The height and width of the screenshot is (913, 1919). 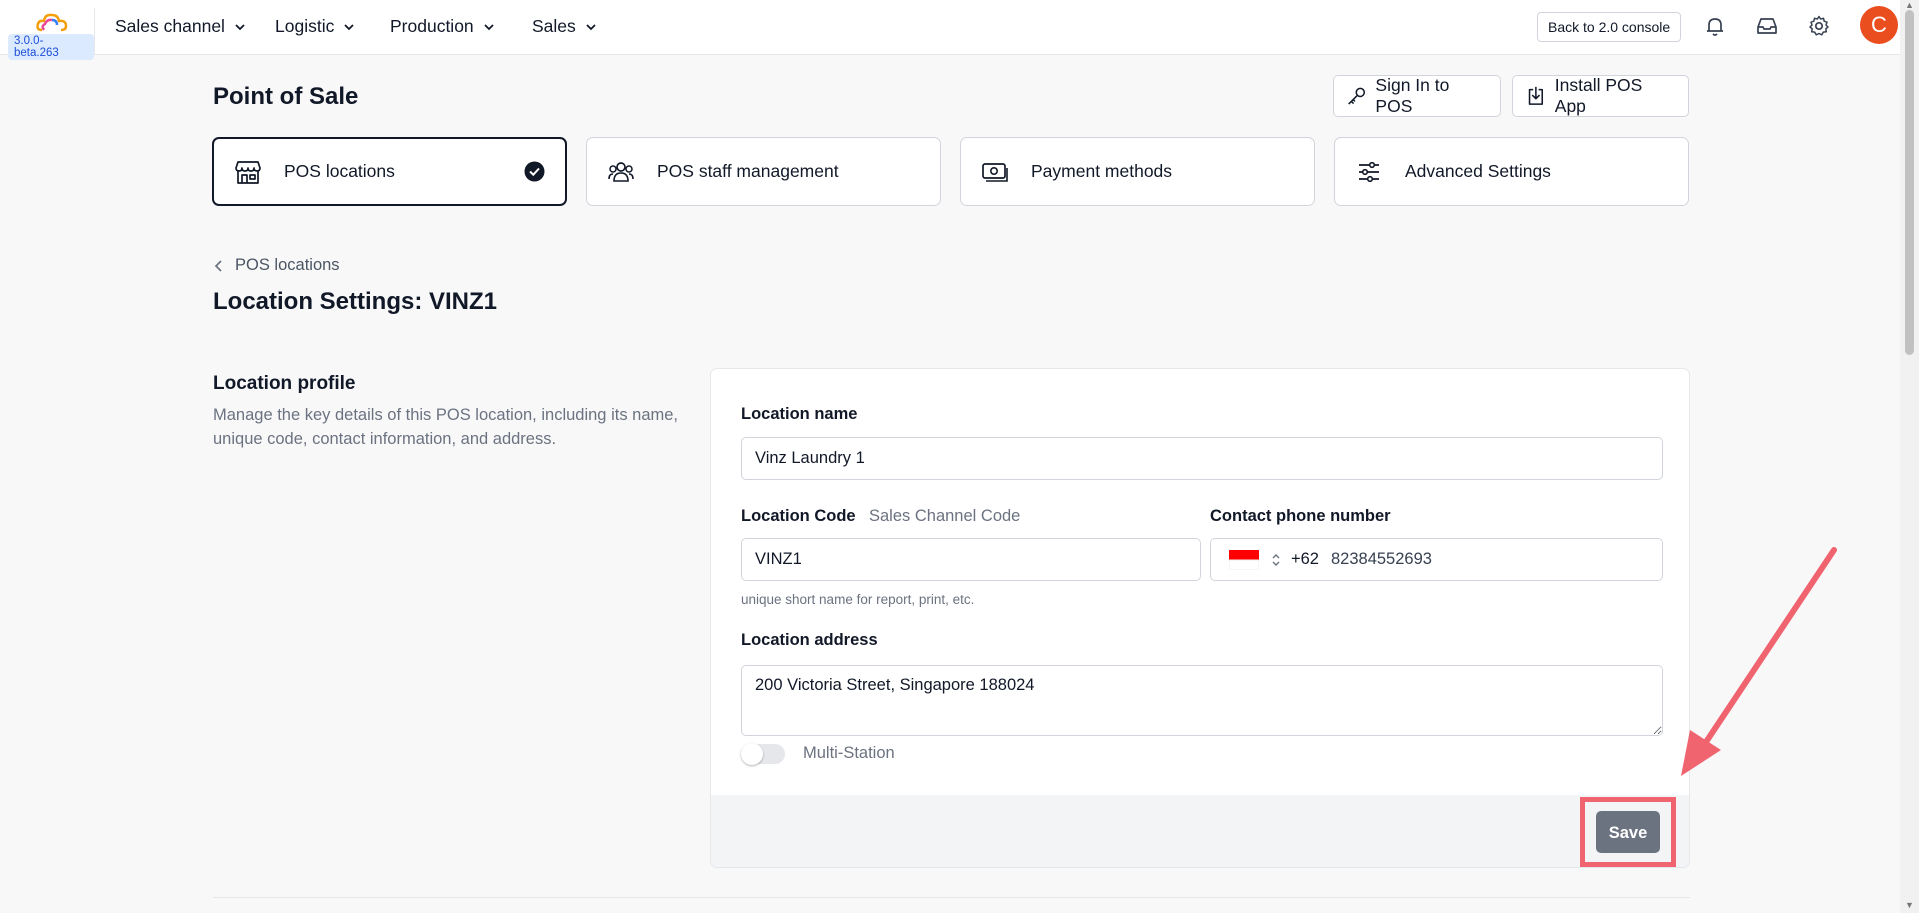 I want to click on banknote-icon, so click(x=995, y=172).